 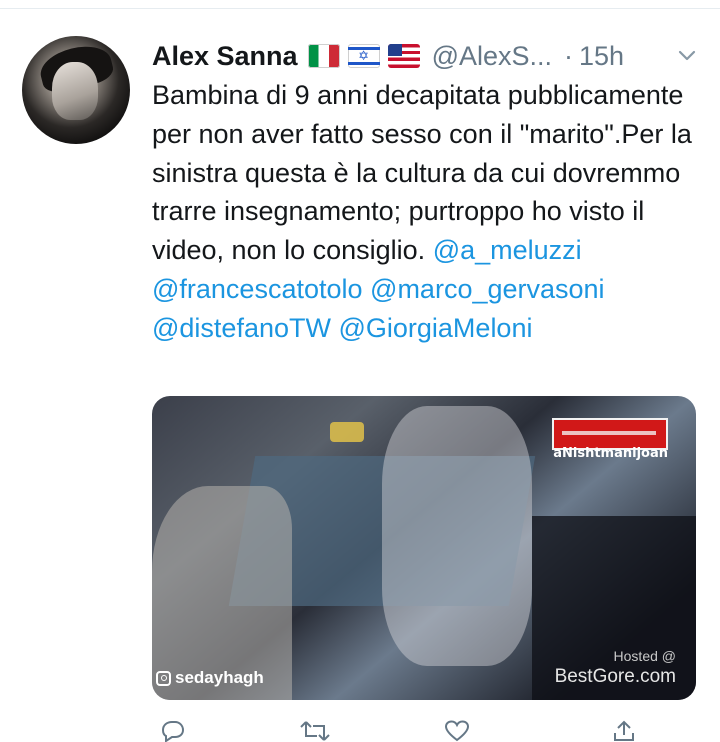 I want to click on instagram-icon, so click(x=163, y=678).